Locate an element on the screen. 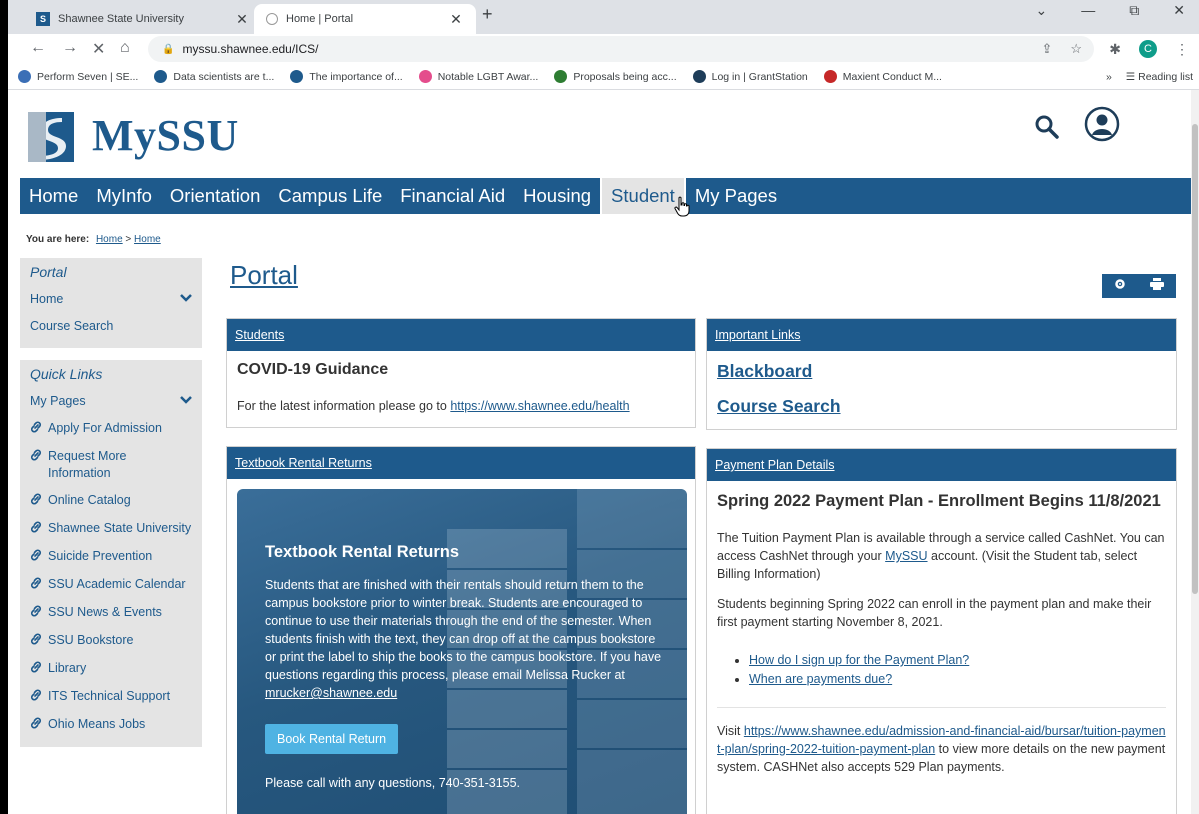 Image resolution: width=1199 pixels, height=814 pixels. scrollbar-thumb is located at coordinates (1195, 359).